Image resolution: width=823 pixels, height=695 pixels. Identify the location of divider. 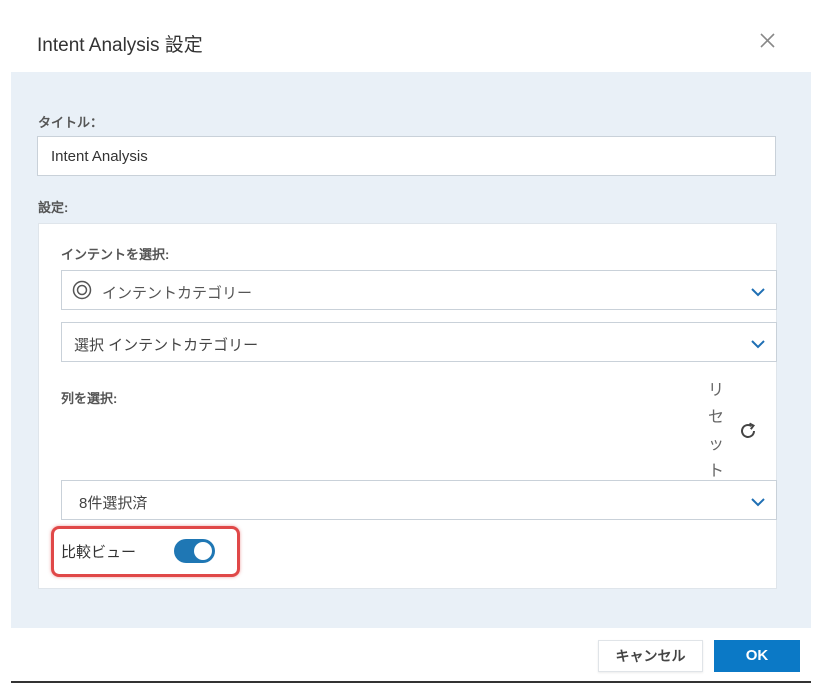
(411, 682).